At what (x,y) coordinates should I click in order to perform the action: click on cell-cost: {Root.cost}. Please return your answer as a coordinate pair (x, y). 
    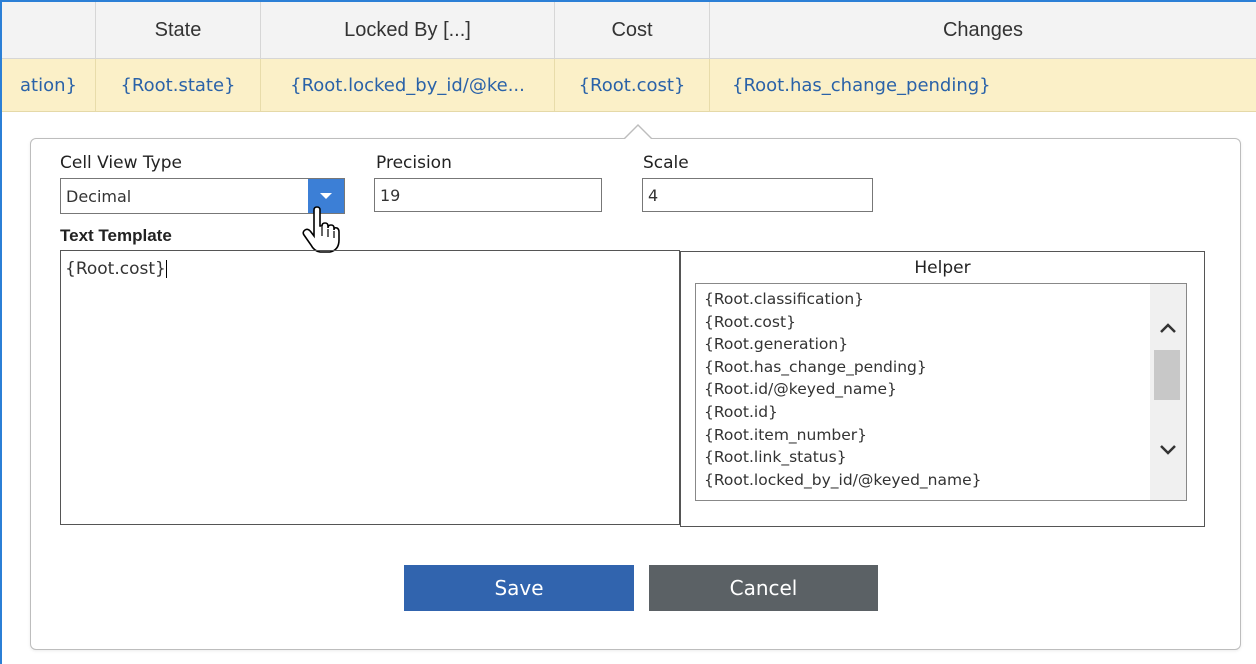
    Looking at the image, I should click on (632, 85).